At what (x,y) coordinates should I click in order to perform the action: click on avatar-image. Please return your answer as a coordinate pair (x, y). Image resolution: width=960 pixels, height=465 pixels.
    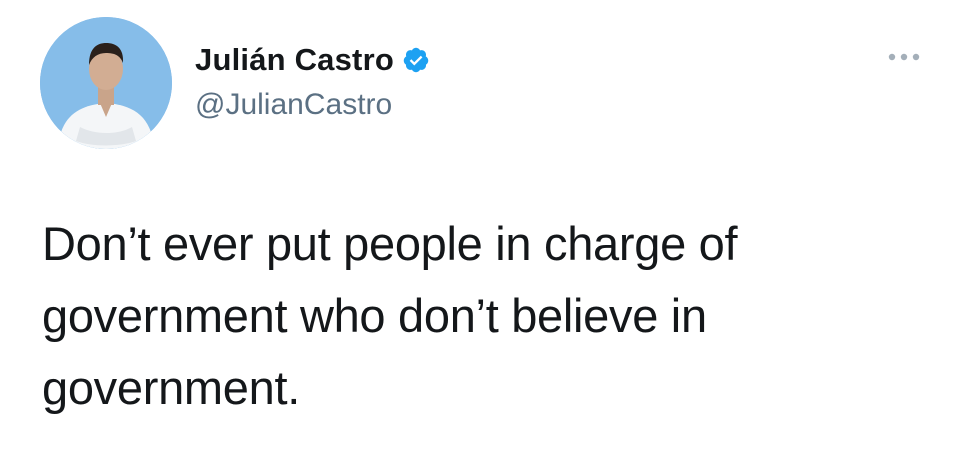
    Looking at the image, I should click on (106, 83).